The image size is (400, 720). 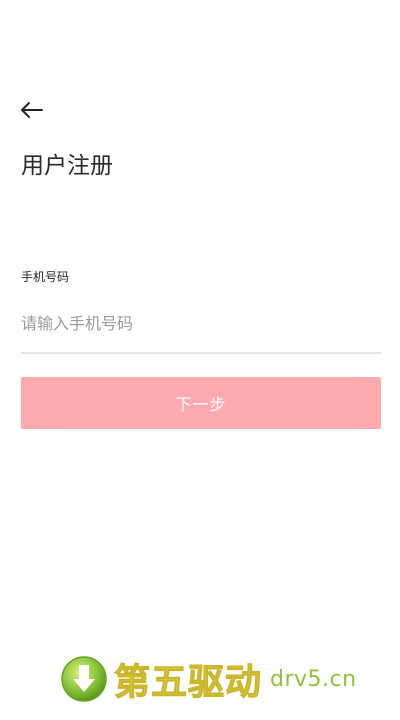 I want to click on arrow-left-icon, so click(x=32, y=110).